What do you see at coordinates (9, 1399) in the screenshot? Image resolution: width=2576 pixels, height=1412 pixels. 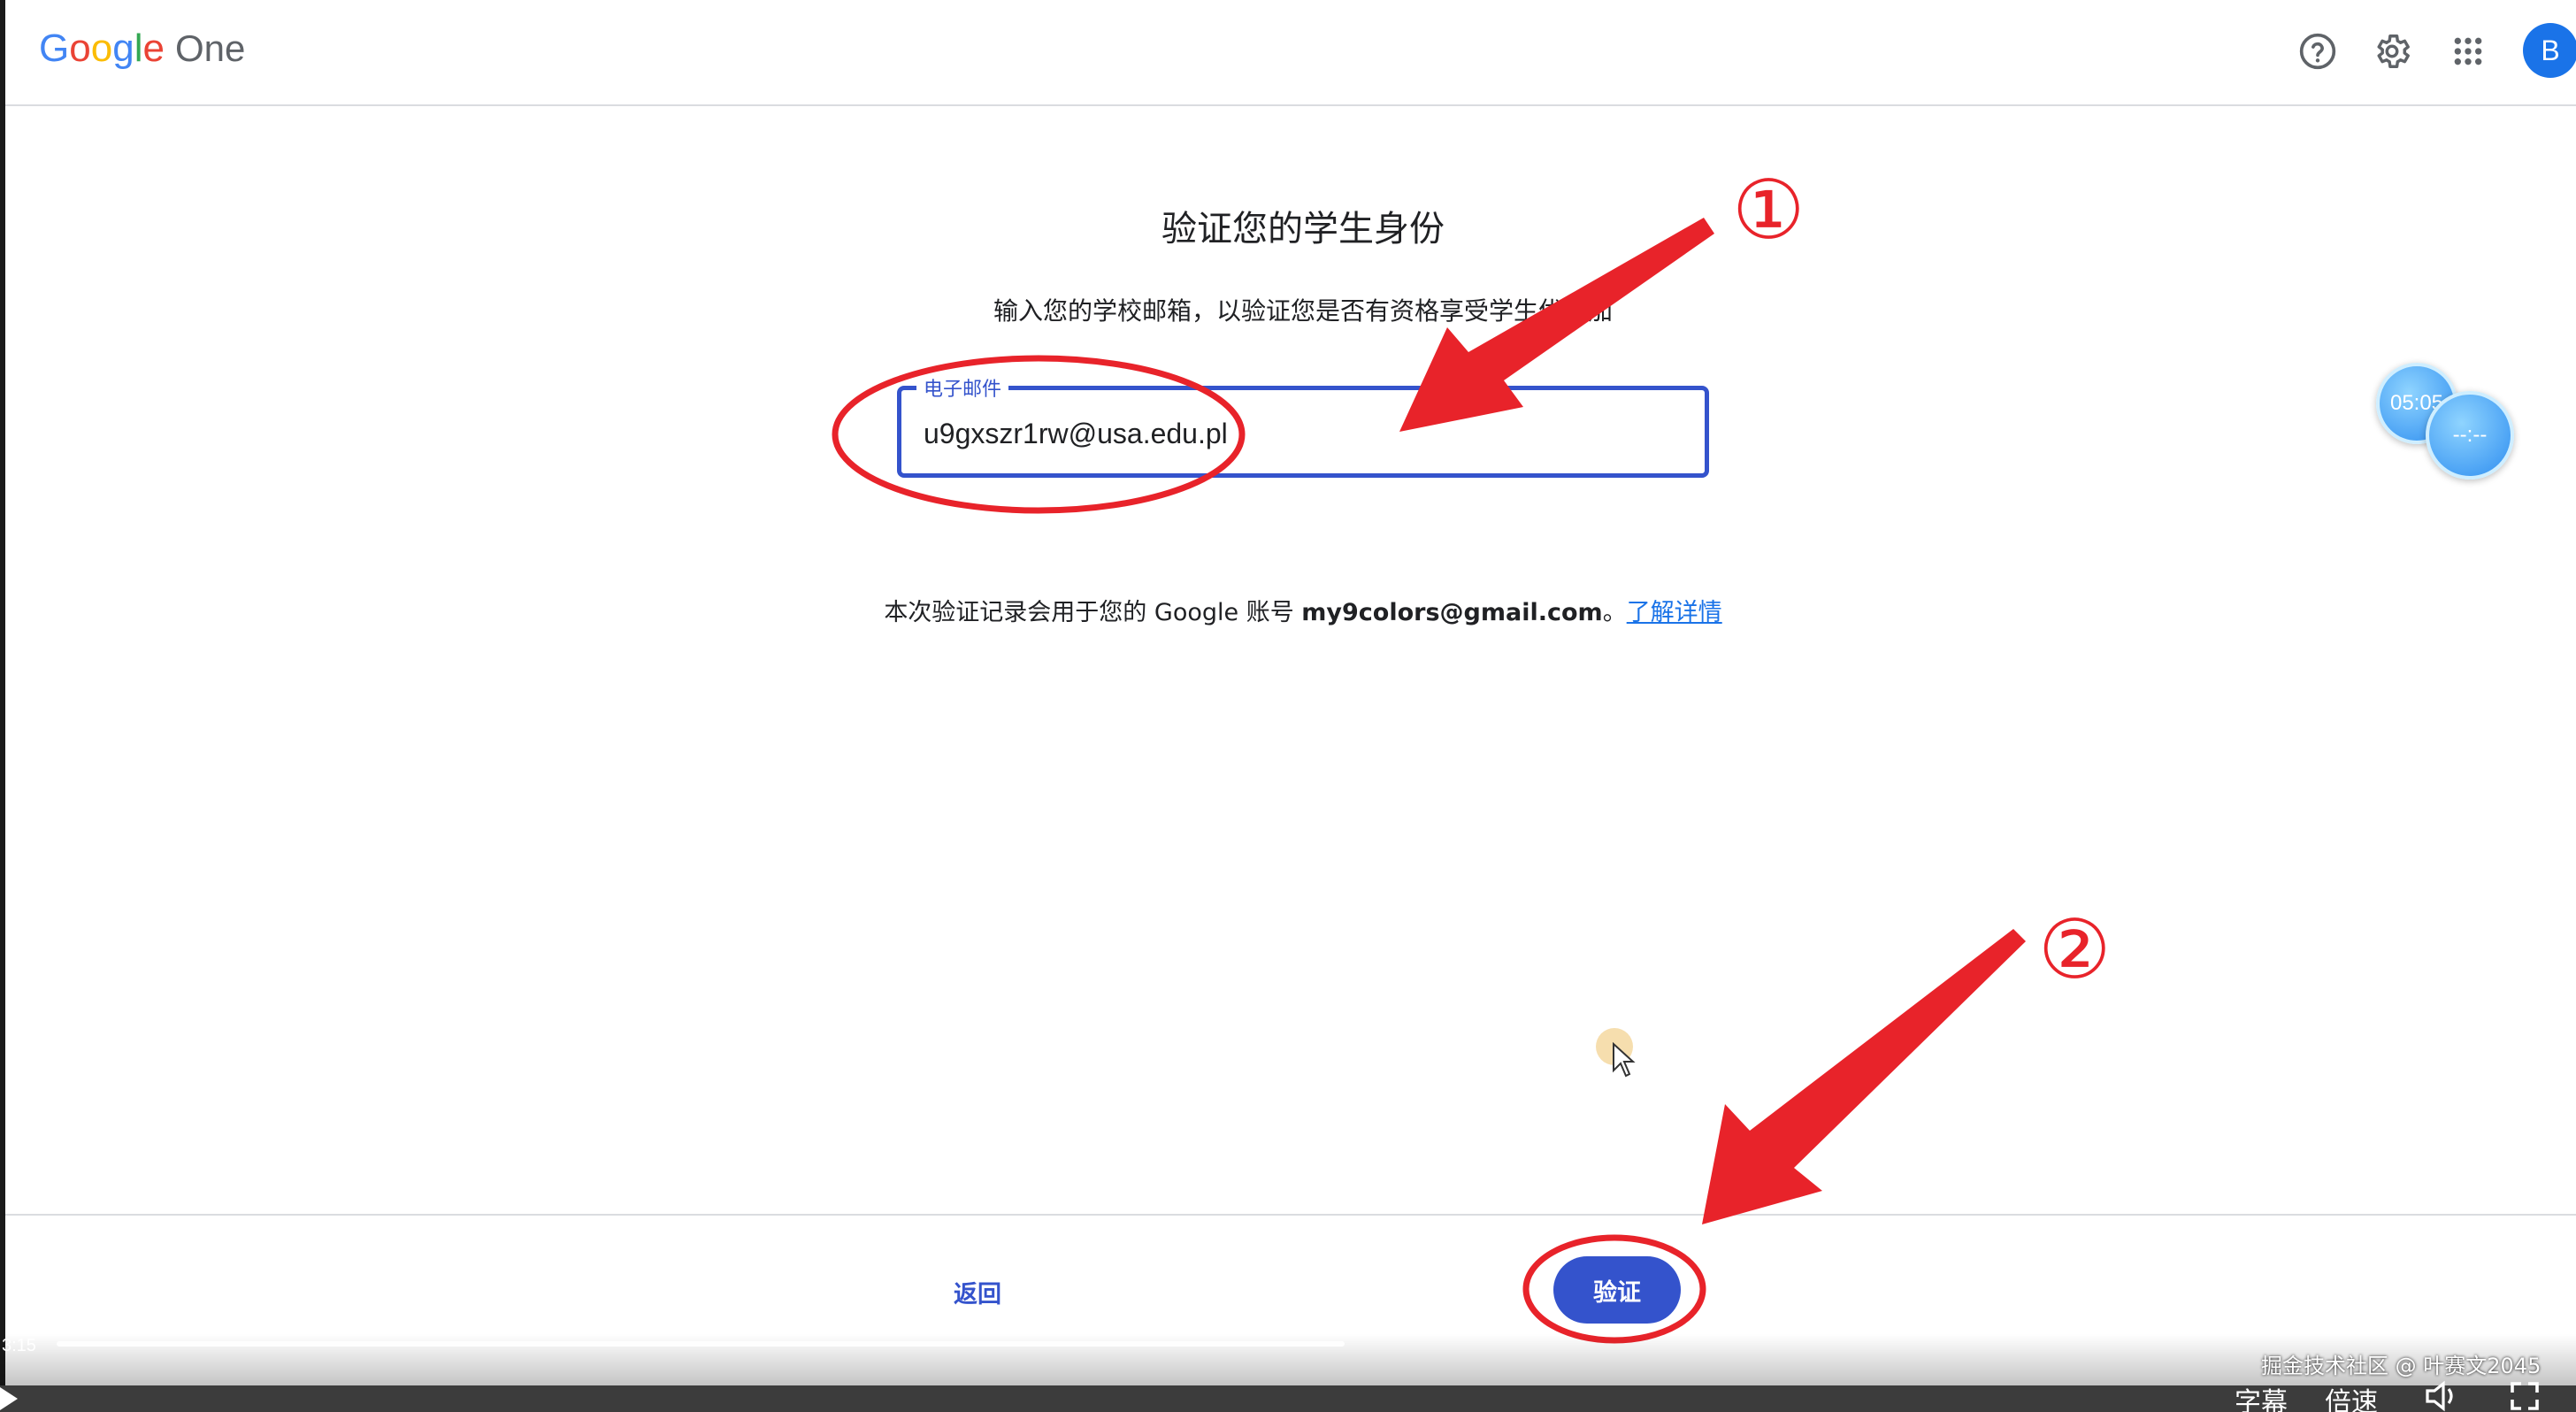 I see `play-icon` at bounding box center [9, 1399].